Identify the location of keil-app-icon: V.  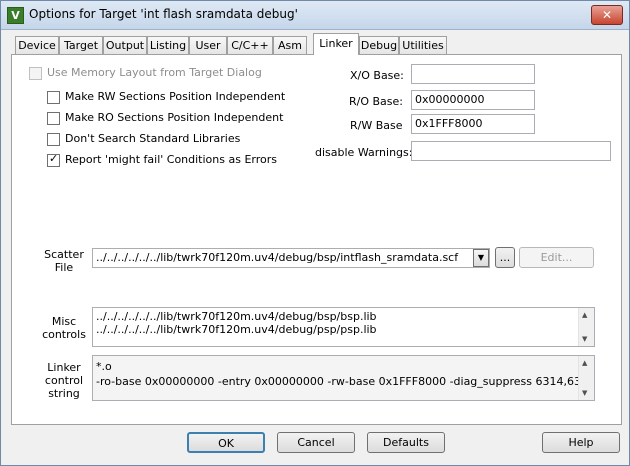
(15, 15).